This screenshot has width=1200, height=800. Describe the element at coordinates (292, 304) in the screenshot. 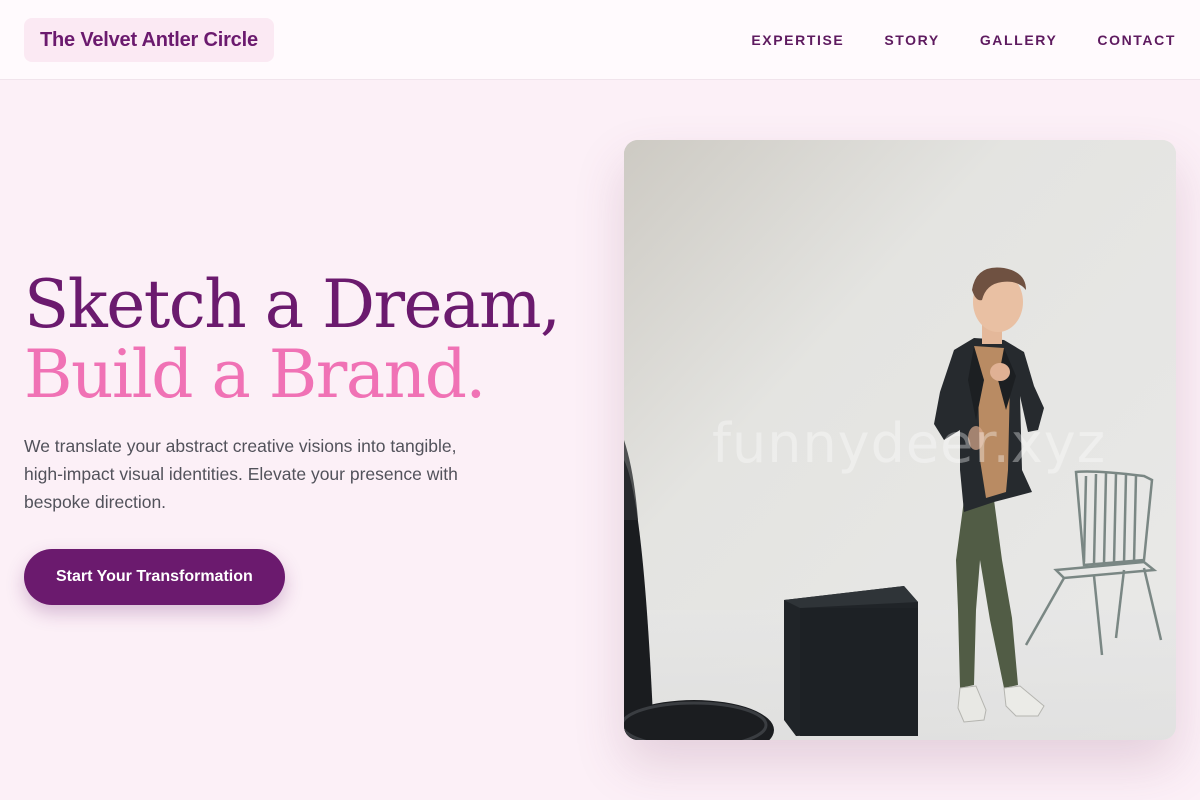

I see `headline-line-1: Sketch a Dream,` at that location.